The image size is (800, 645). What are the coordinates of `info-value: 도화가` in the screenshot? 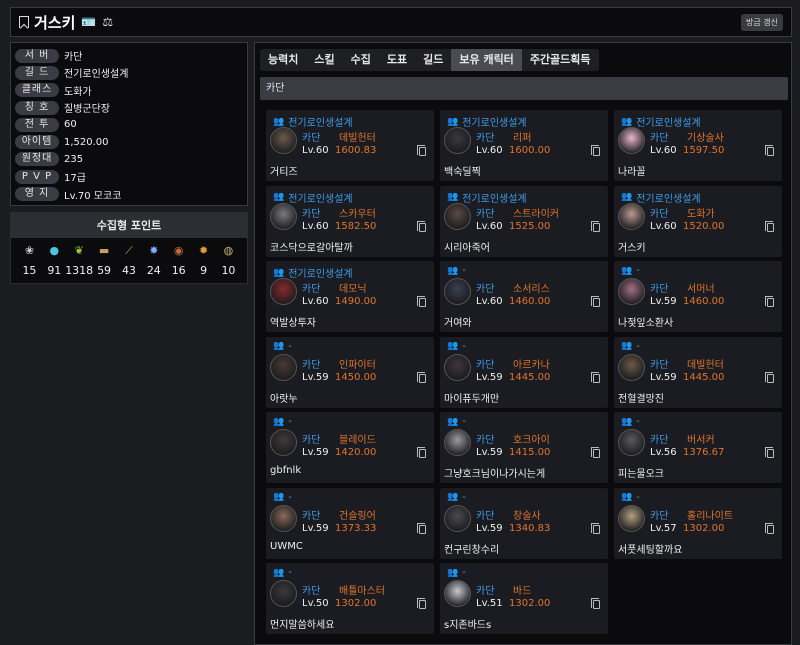 It's located at (78, 92).